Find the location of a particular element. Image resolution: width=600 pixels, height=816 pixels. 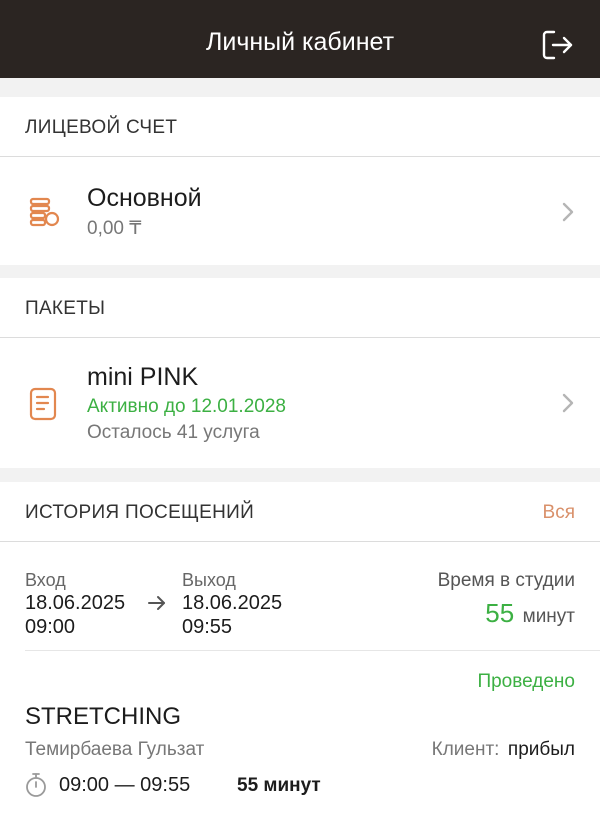

studio-time-label: Время в студии is located at coordinates (506, 580).